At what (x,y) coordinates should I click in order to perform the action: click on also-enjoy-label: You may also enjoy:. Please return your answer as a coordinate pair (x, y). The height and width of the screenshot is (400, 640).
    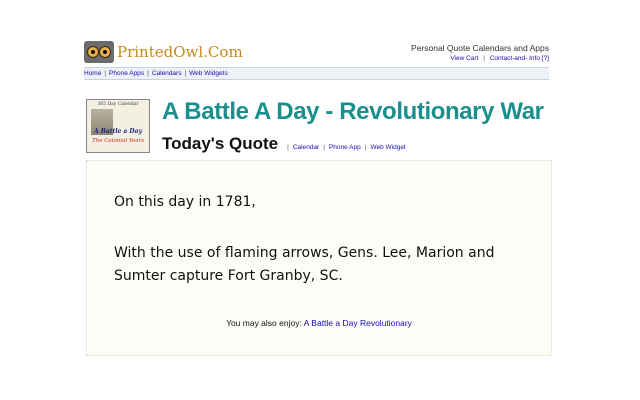
    Looking at the image, I should click on (264, 323).